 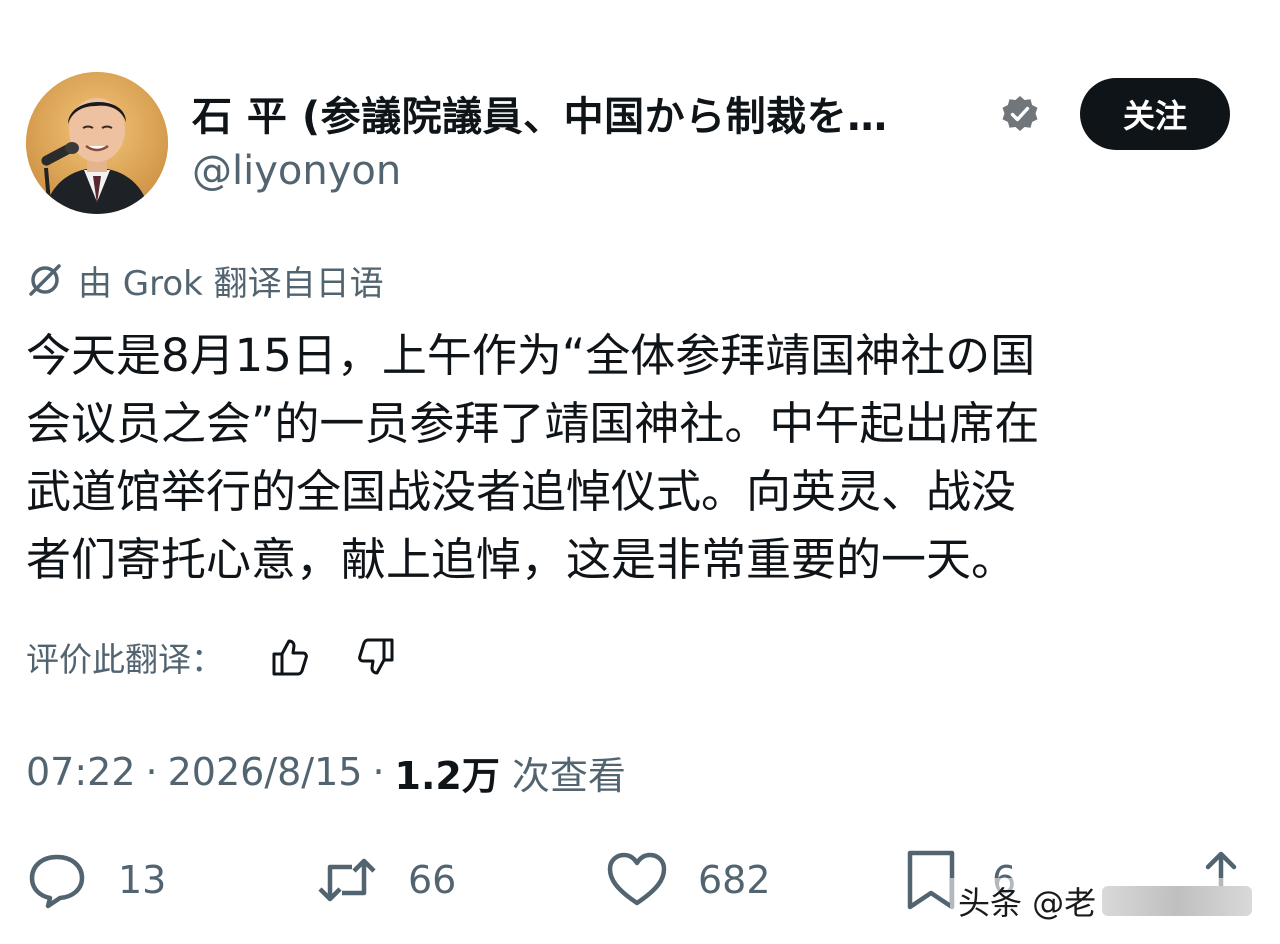 What do you see at coordinates (568, 775) in the screenshot?
I see `views-label: 次查看` at bounding box center [568, 775].